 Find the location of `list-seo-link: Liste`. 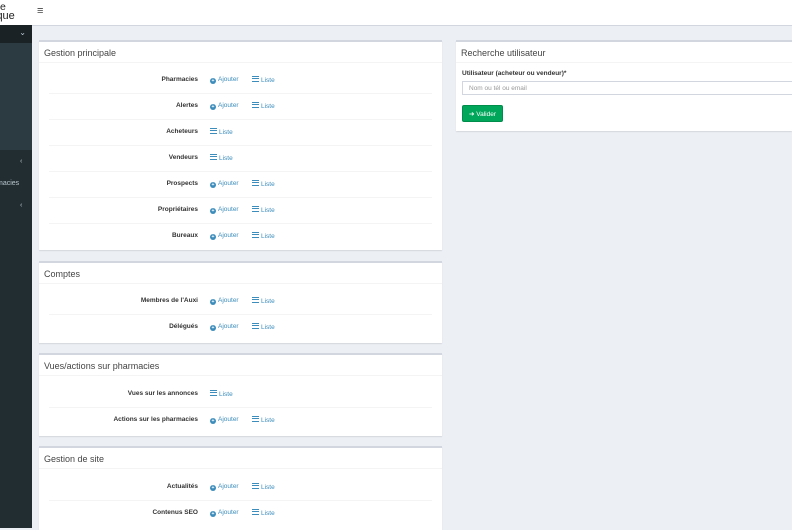

list-seo-link: Liste is located at coordinates (263, 513).